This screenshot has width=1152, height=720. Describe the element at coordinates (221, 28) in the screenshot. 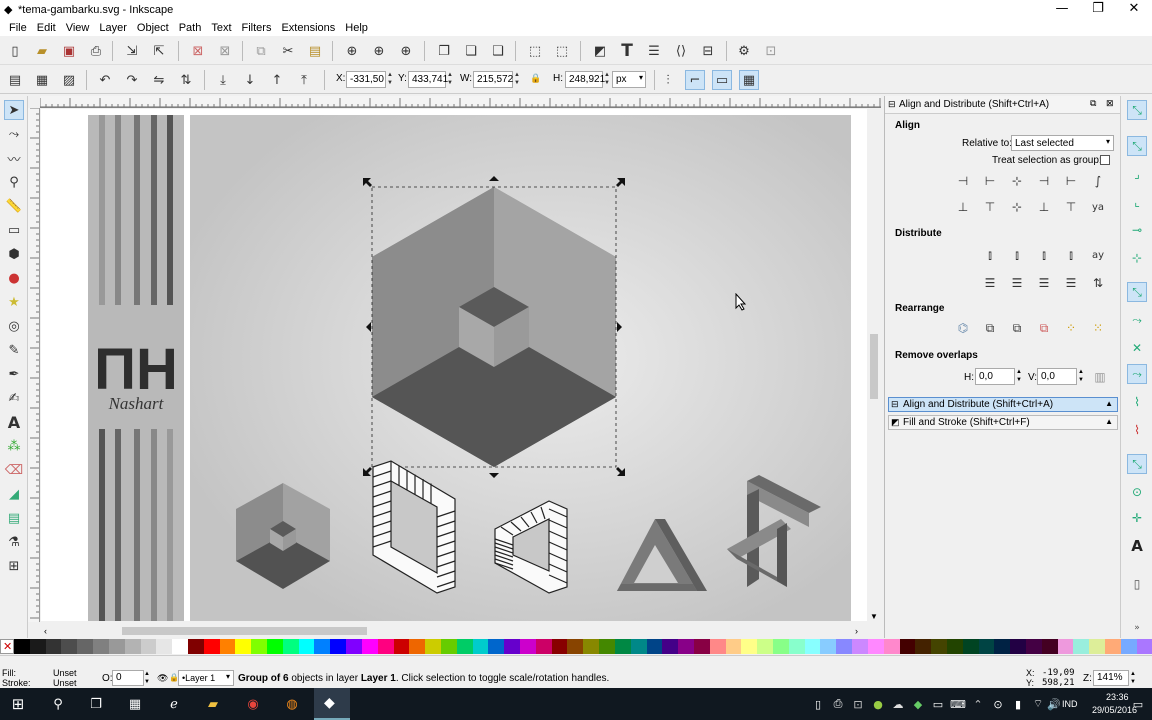

I see `menu-text: Text` at that location.